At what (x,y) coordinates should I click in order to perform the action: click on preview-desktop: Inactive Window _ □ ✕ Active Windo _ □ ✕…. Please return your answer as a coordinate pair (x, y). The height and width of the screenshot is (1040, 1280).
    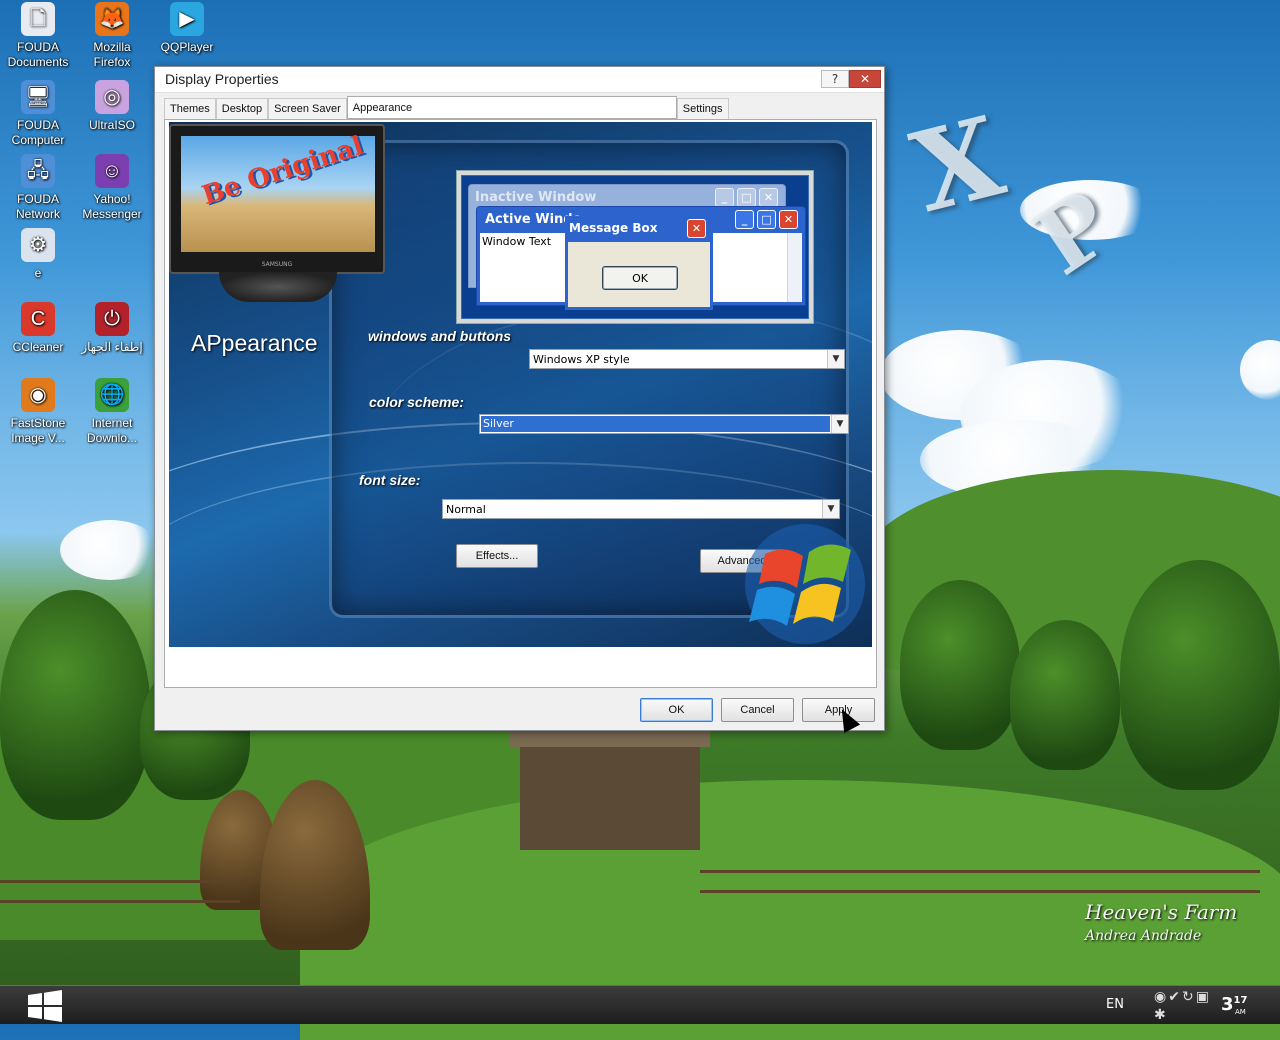
    Looking at the image, I should click on (635, 247).